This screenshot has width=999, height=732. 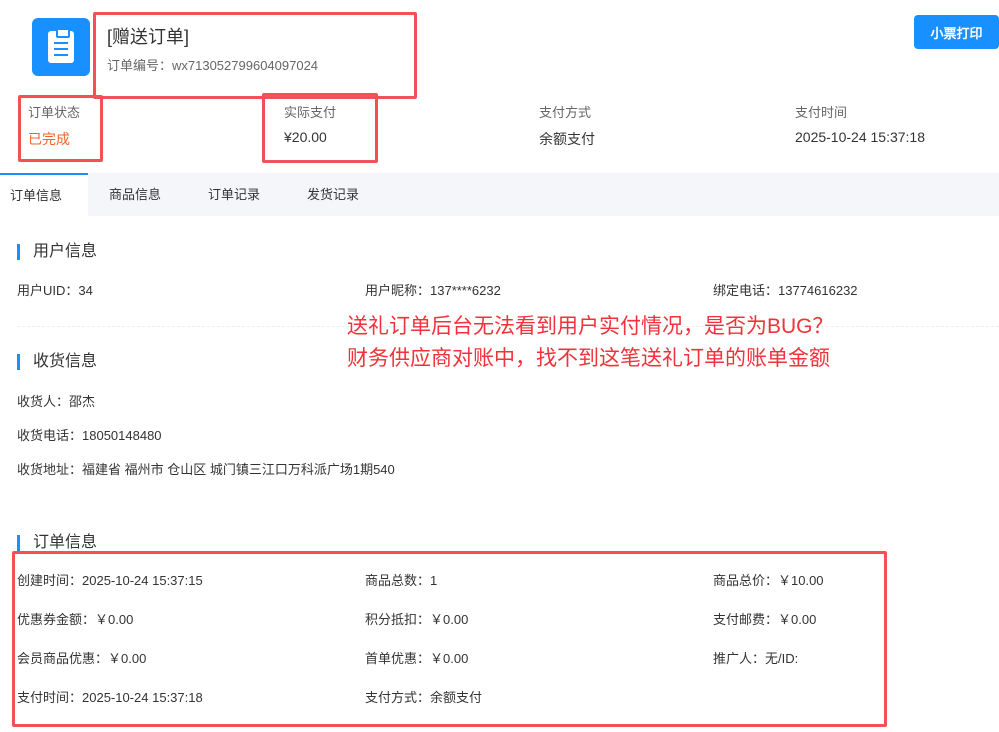 I want to click on stat-label-method: 支付方式, so click(x=565, y=112).